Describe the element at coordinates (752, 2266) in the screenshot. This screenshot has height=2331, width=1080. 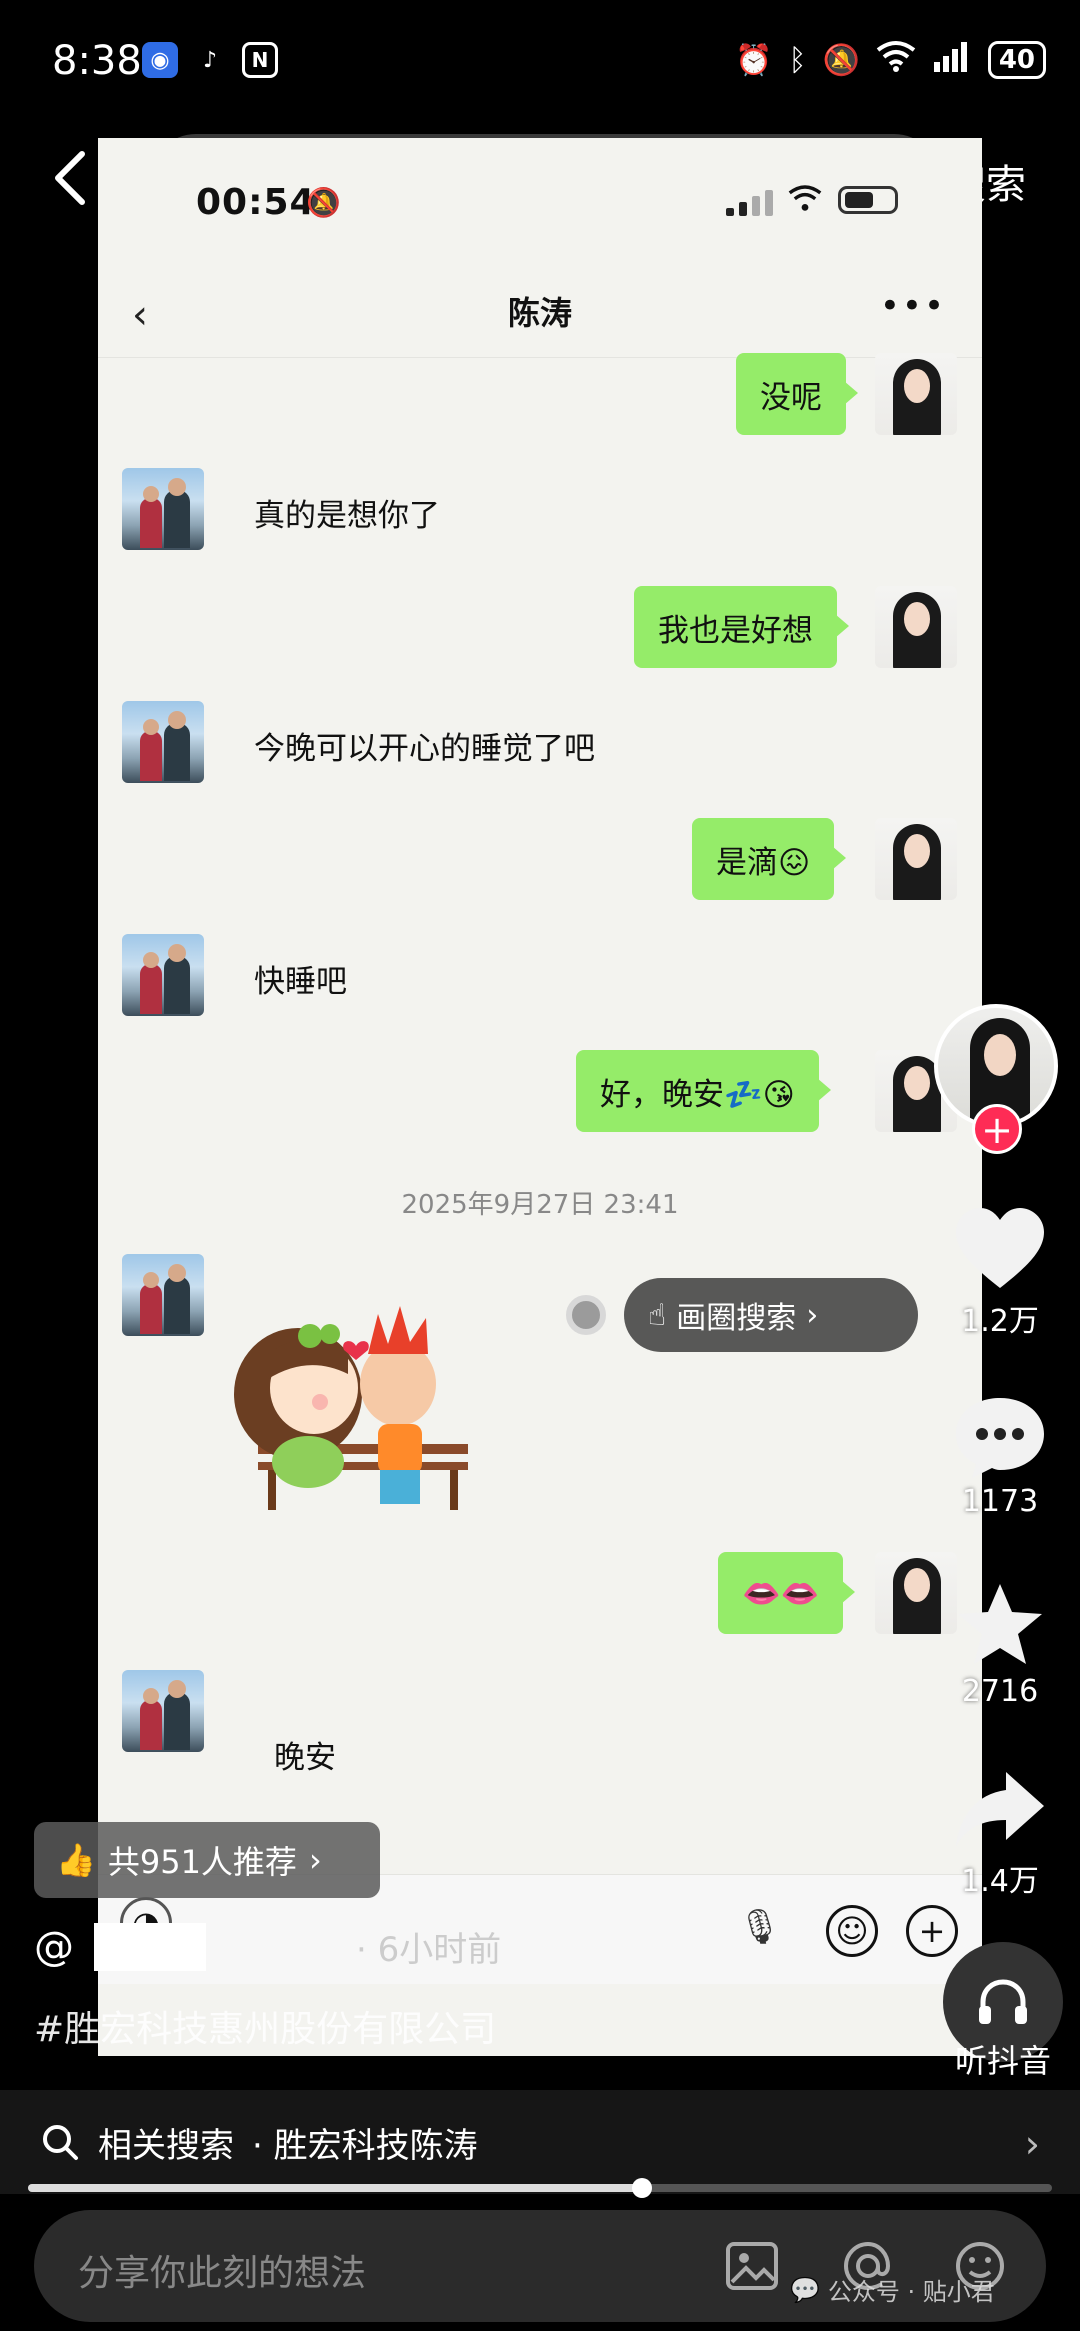
I see `image-icon` at that location.